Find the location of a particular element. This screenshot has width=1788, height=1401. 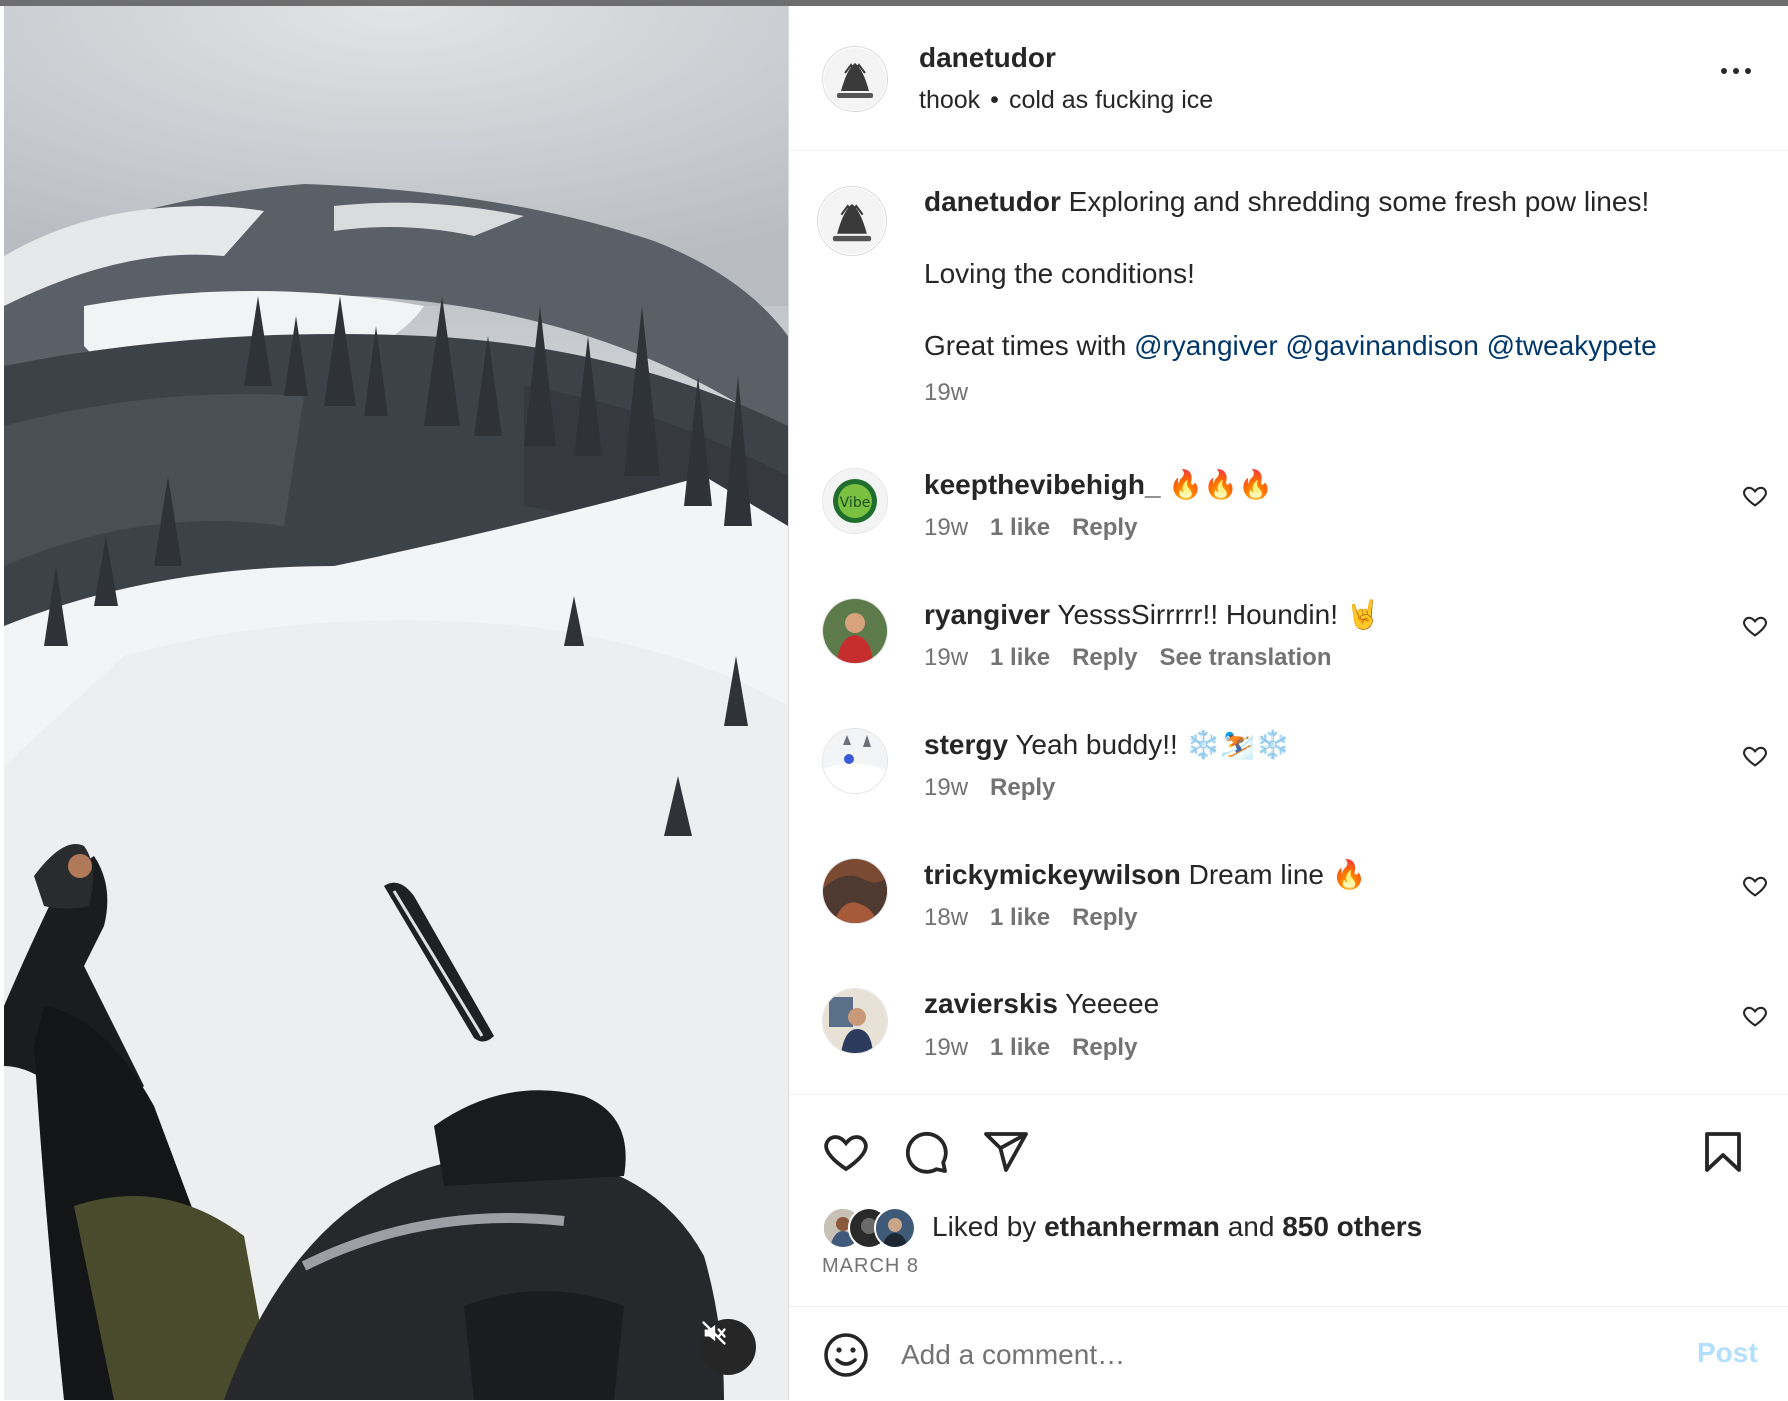

commenter-avatar: Vibe is located at coordinates (855, 501).